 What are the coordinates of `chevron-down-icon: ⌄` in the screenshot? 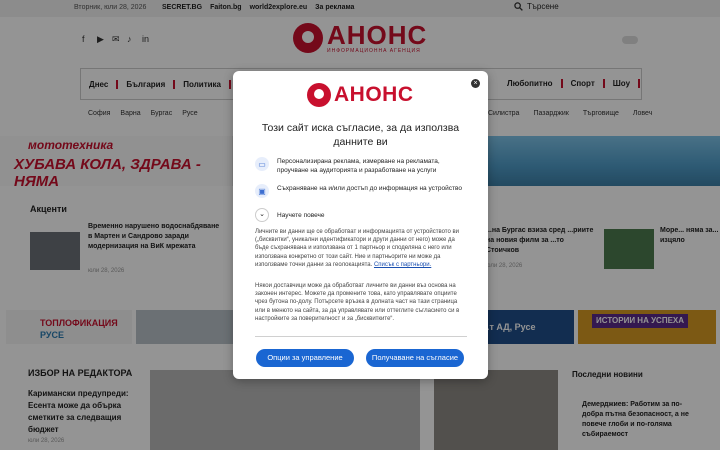 It's located at (262, 215).